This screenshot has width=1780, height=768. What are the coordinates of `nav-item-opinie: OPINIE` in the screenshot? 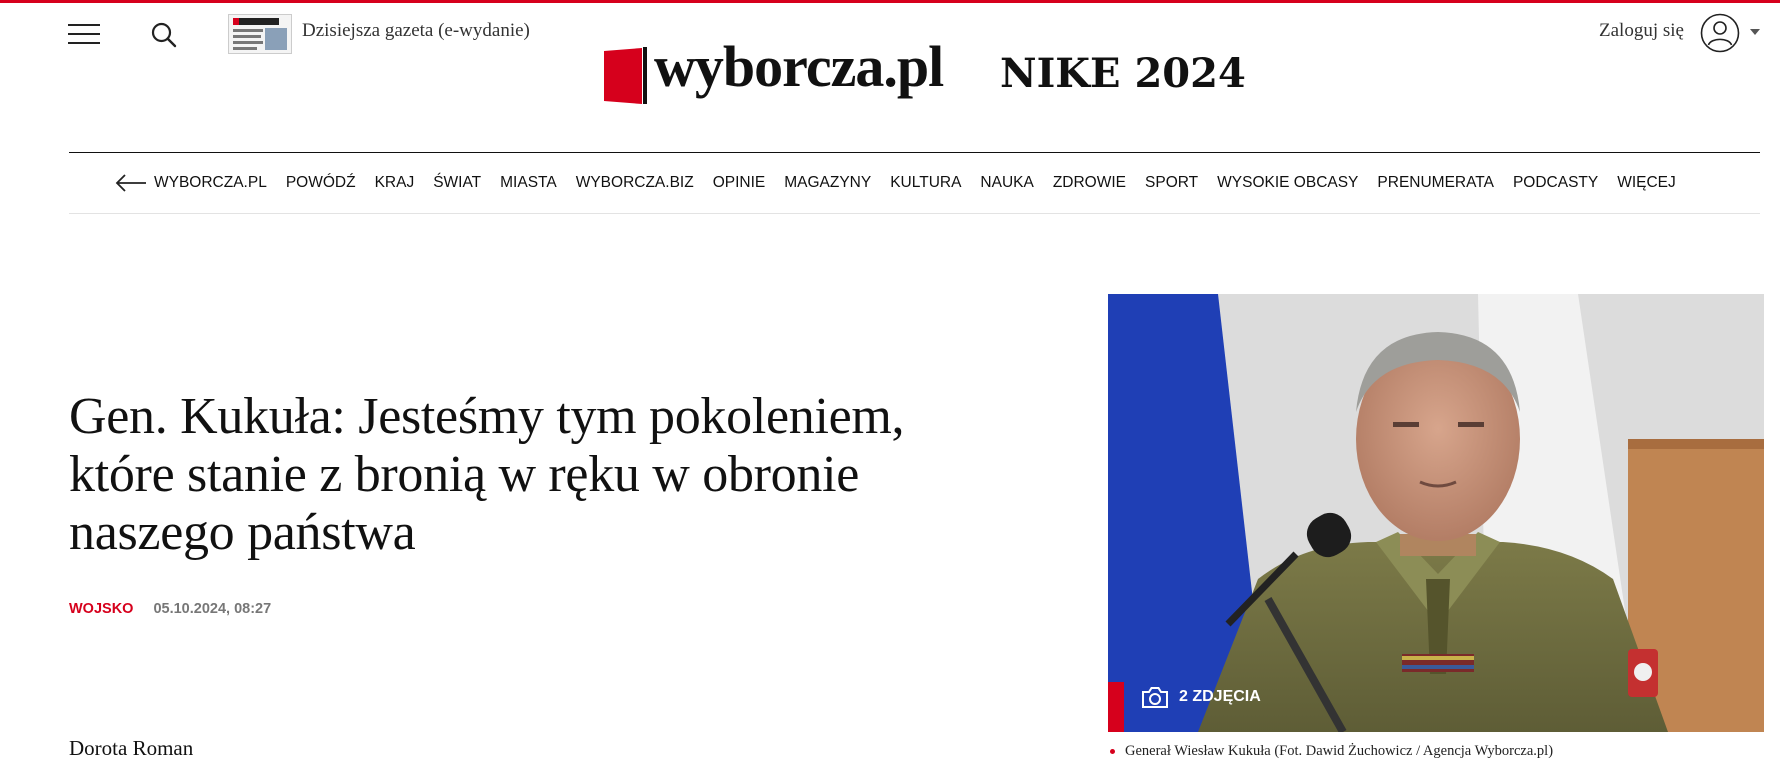 It's located at (739, 183).